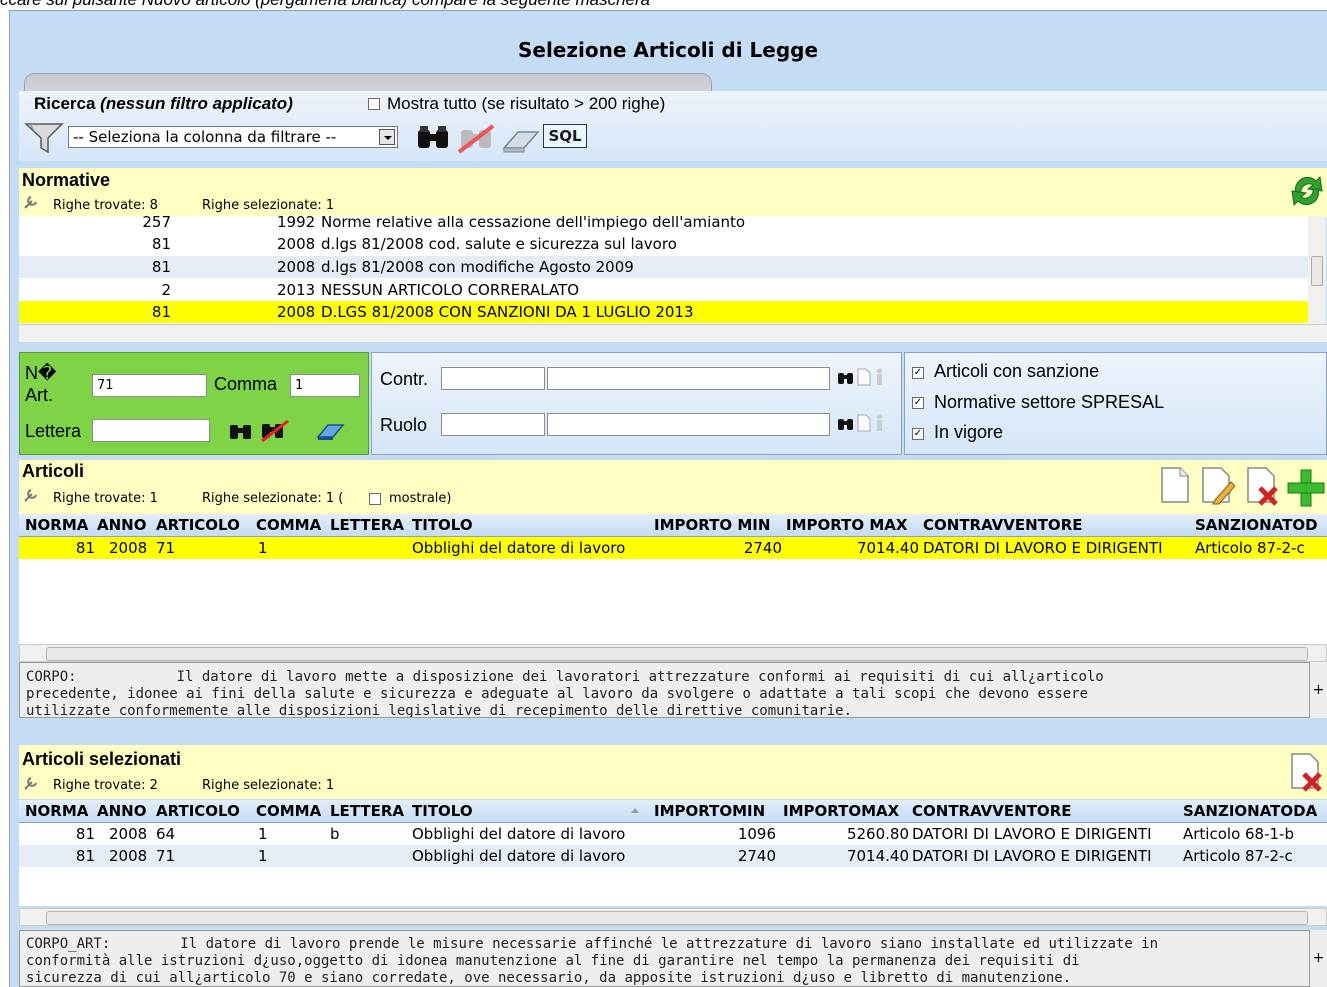 The width and height of the screenshot is (1327, 987). What do you see at coordinates (918, 373) in the screenshot?
I see `checkbox-articoli-sanzione: ✓` at bounding box center [918, 373].